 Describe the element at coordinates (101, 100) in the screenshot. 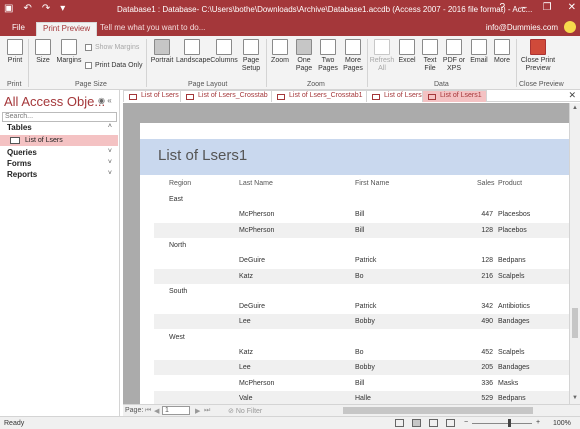

I see `nav-menu-icon: ◉` at that location.